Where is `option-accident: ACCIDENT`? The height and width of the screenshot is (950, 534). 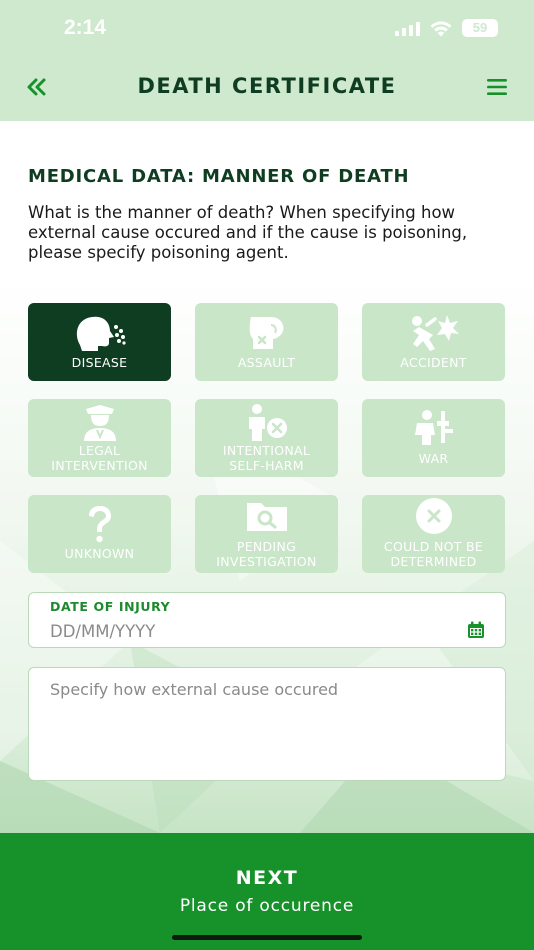 option-accident: ACCIDENT is located at coordinates (433, 342).